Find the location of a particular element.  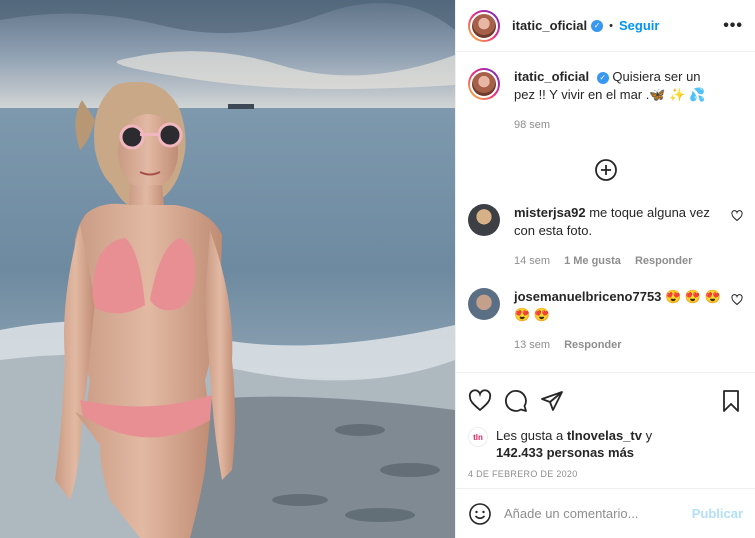

add-comment-bar: Publicar is located at coordinates (605, 513).